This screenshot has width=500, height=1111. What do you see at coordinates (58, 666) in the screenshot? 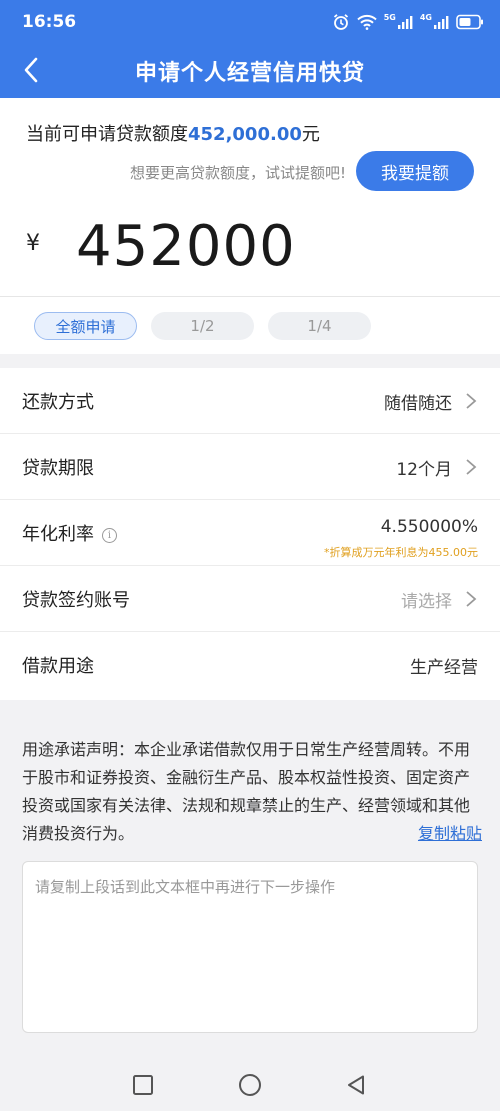
I see `loan-purpose-label: 借款用途` at bounding box center [58, 666].